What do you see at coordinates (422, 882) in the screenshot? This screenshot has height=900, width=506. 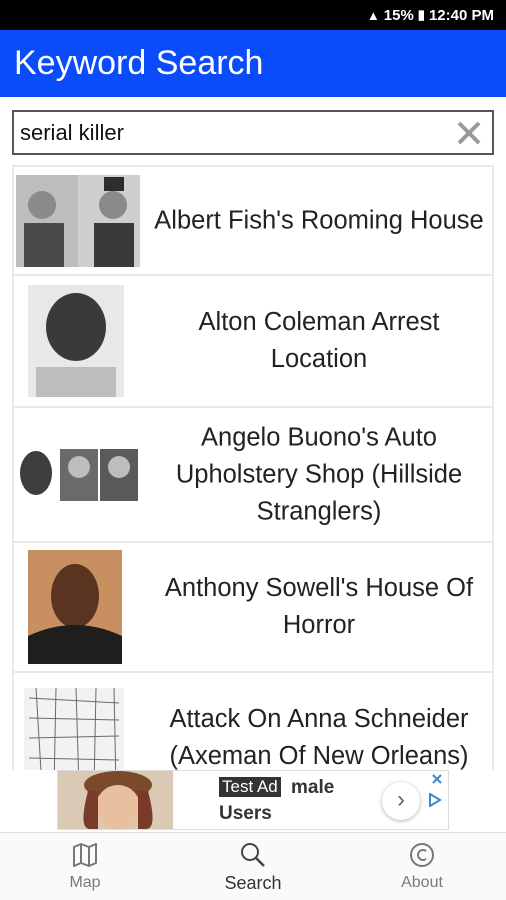 I see `nav-about-label: About` at bounding box center [422, 882].